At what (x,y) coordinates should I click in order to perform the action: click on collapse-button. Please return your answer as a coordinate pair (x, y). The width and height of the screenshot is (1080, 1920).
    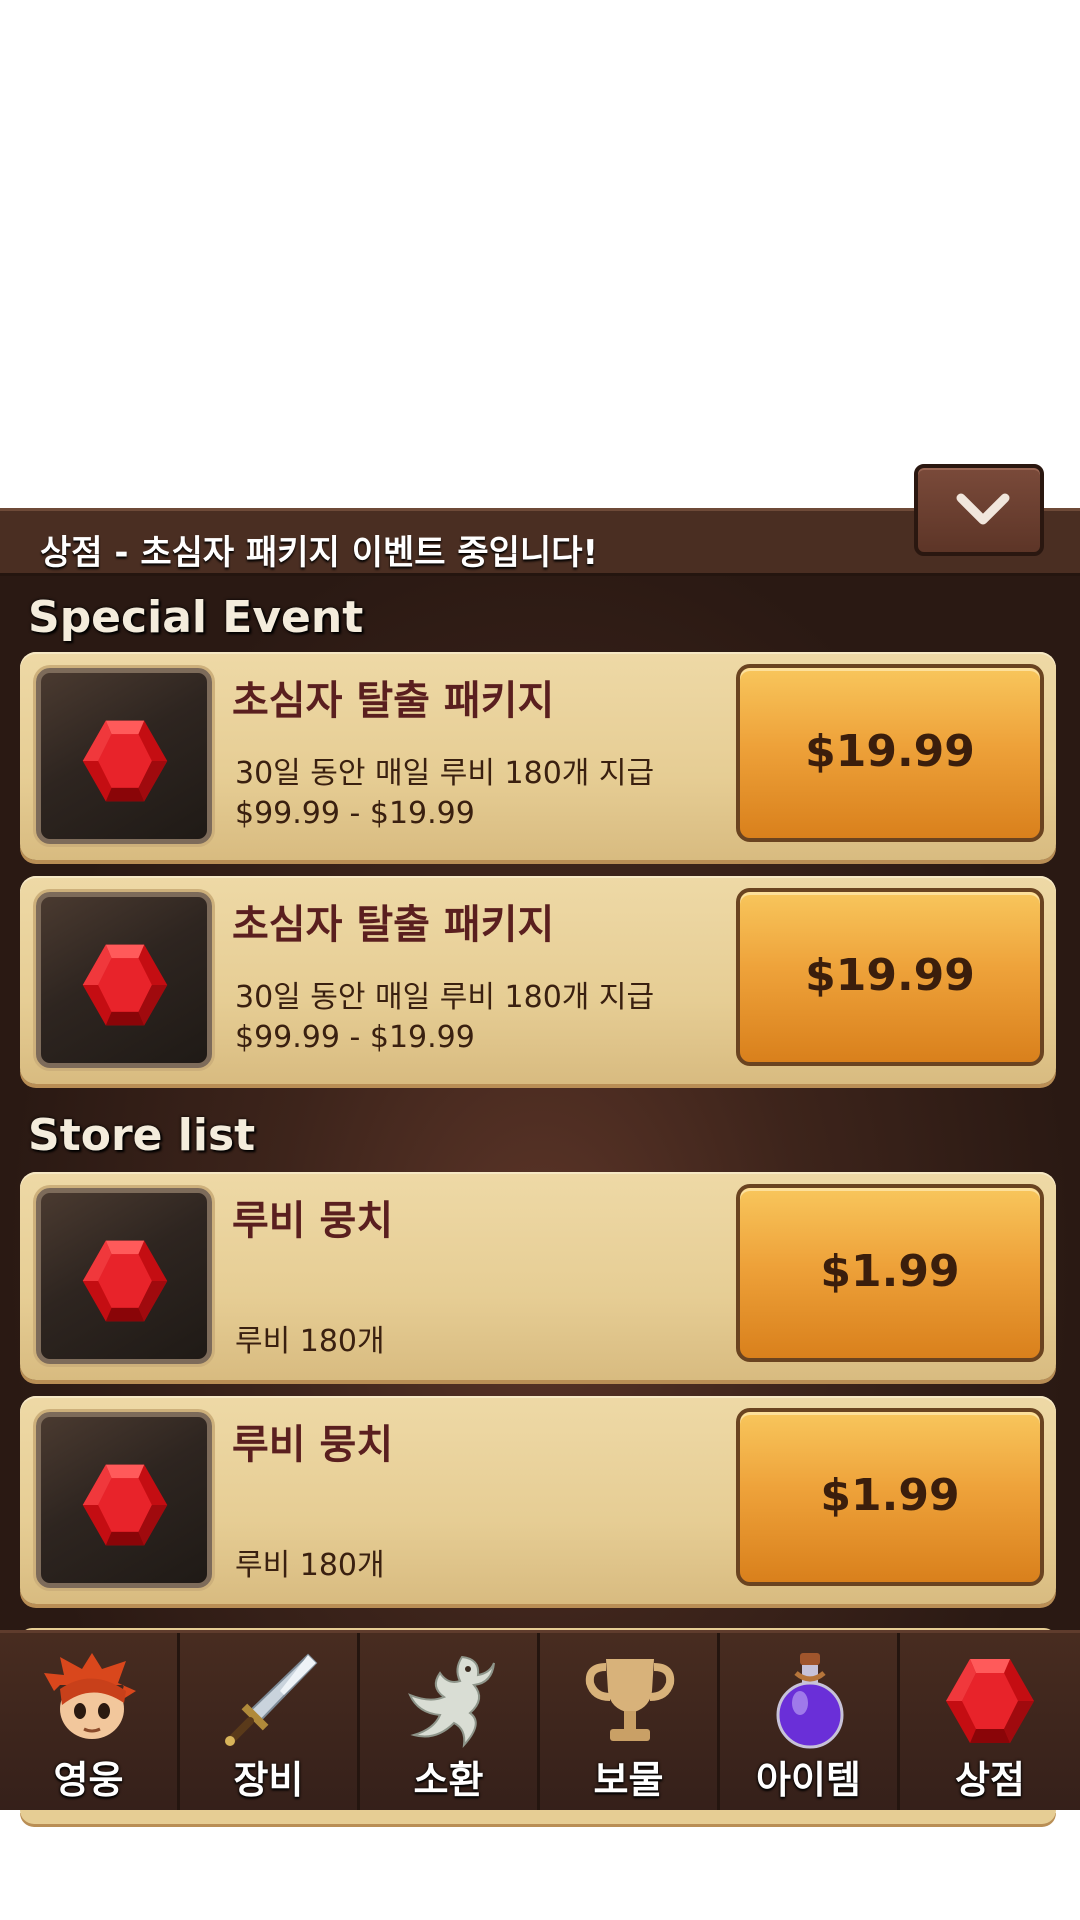
    Looking at the image, I should click on (979, 510).